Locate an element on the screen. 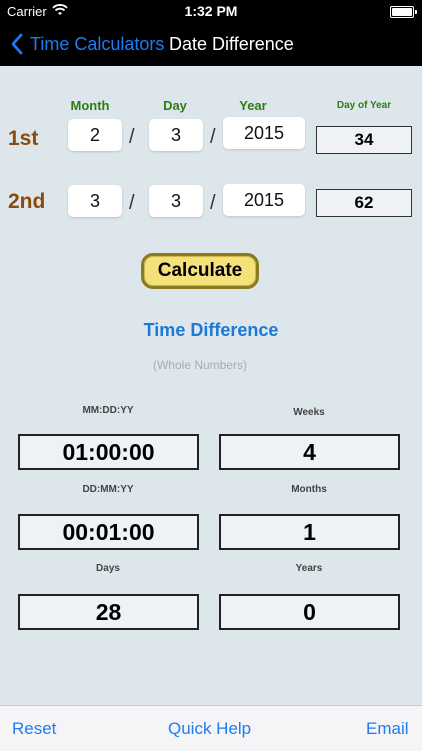 The image size is (422, 751). whole-numbers-note: (Whole Numbers) is located at coordinates (200, 365).